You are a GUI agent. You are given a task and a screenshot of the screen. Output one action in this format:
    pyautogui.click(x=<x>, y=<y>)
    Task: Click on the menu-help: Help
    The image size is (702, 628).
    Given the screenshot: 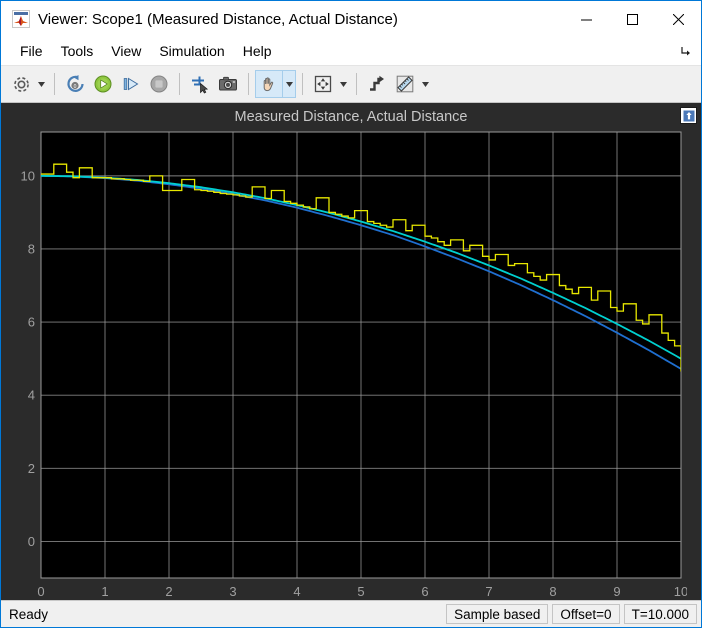 What is the action you would take?
    pyautogui.click(x=257, y=51)
    